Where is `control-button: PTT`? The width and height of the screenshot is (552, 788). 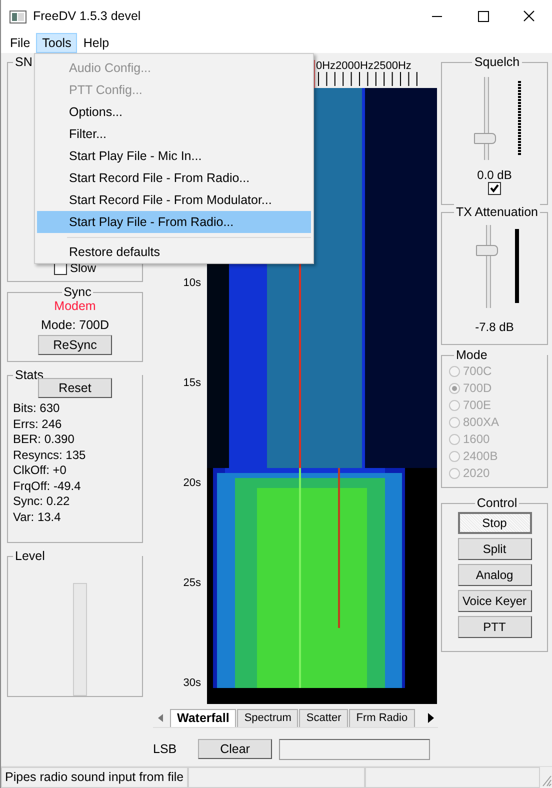 control-button: PTT is located at coordinates (495, 627).